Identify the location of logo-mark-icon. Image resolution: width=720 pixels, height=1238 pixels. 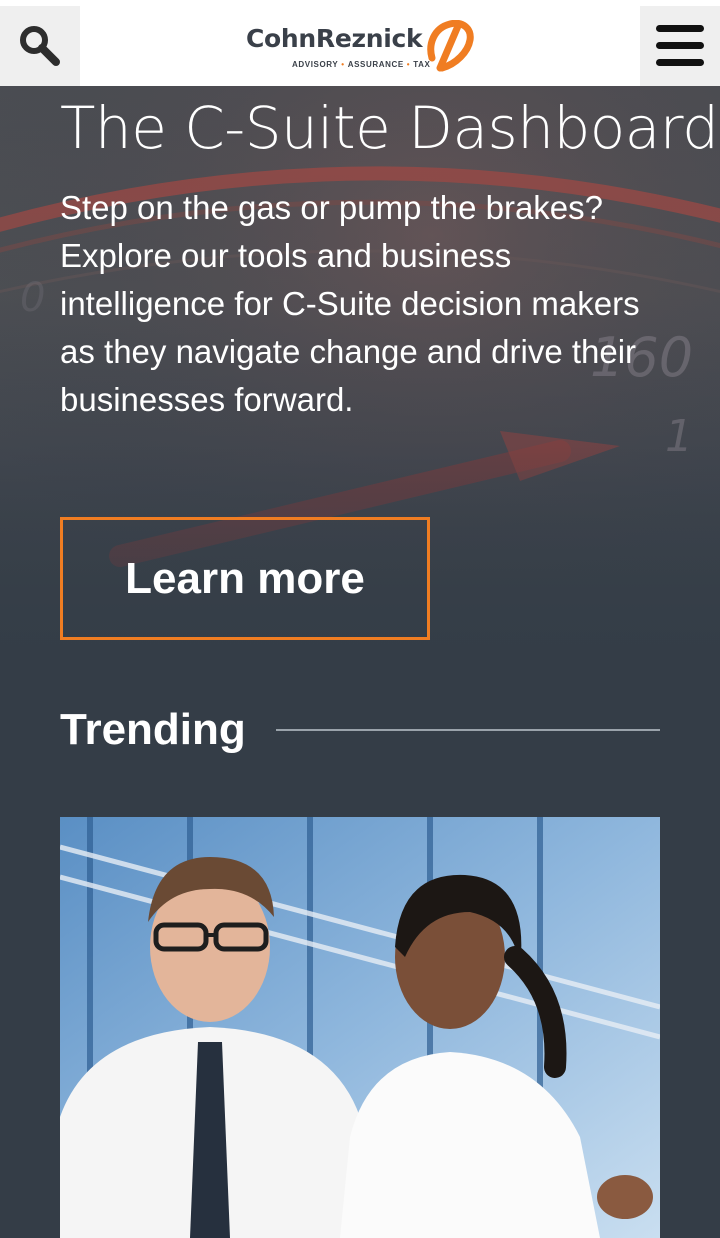
(450, 46).